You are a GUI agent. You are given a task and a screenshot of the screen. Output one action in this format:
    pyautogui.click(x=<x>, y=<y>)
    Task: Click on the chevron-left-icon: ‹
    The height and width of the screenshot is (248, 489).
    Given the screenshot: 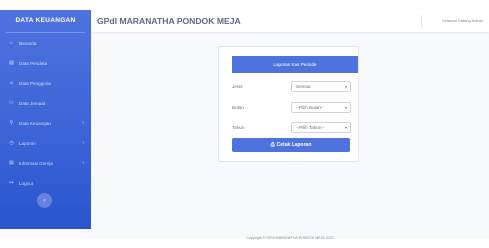 What is the action you would take?
    pyautogui.click(x=44, y=200)
    